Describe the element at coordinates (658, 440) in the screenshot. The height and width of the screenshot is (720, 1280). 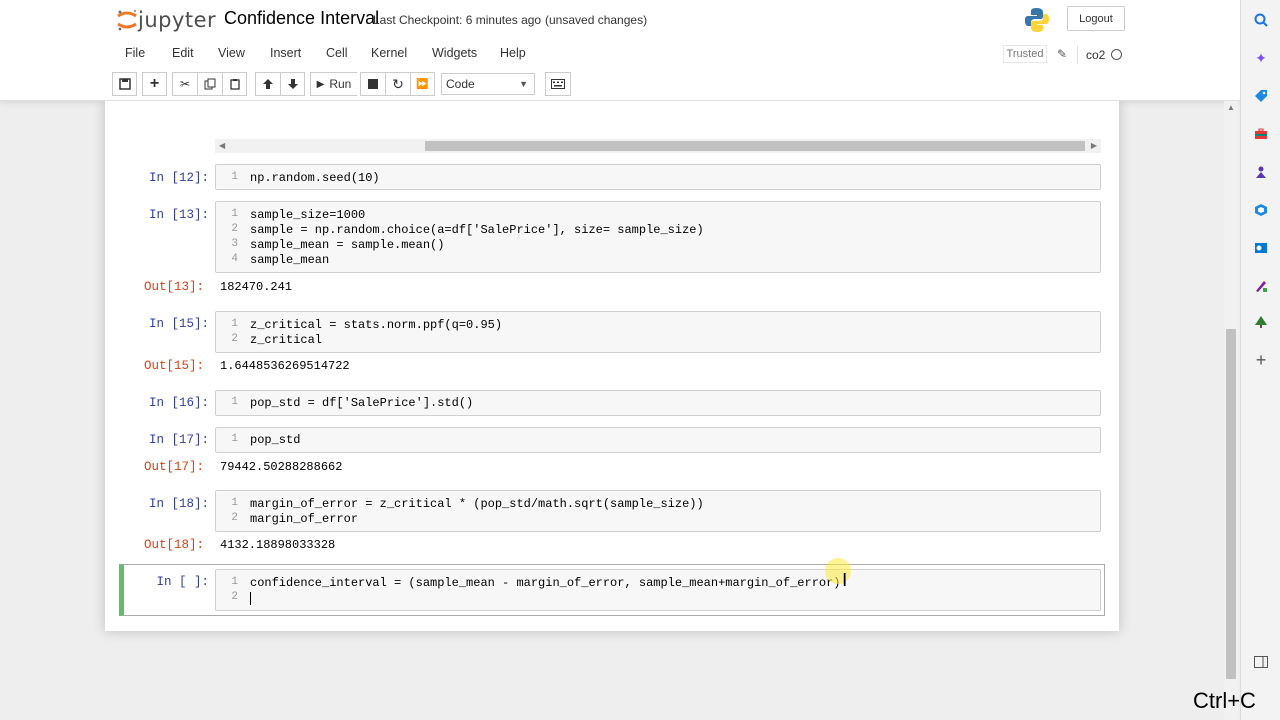
I see `code-cell-input: 1 pop_std` at that location.